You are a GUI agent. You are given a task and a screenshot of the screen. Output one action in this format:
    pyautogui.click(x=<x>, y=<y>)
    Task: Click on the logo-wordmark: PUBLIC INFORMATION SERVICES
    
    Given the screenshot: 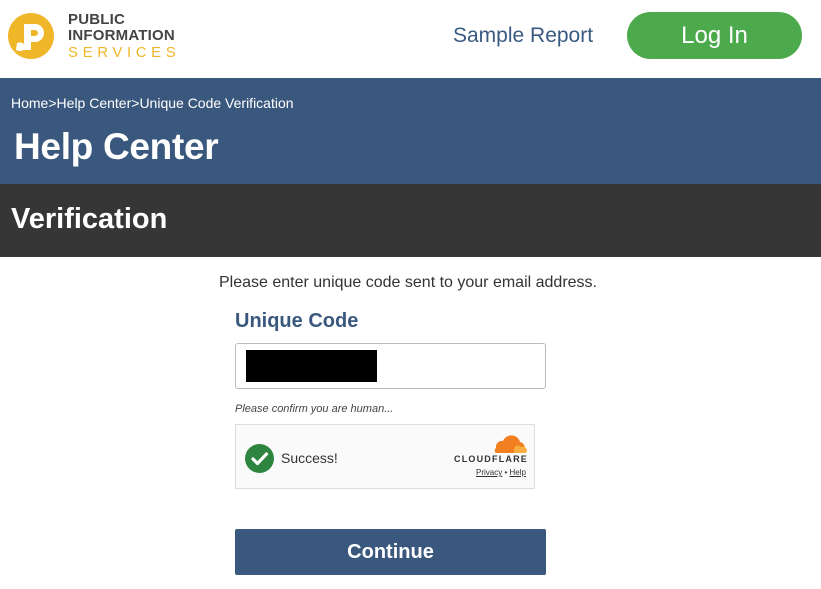 What is the action you would take?
    pyautogui.click(x=124, y=36)
    